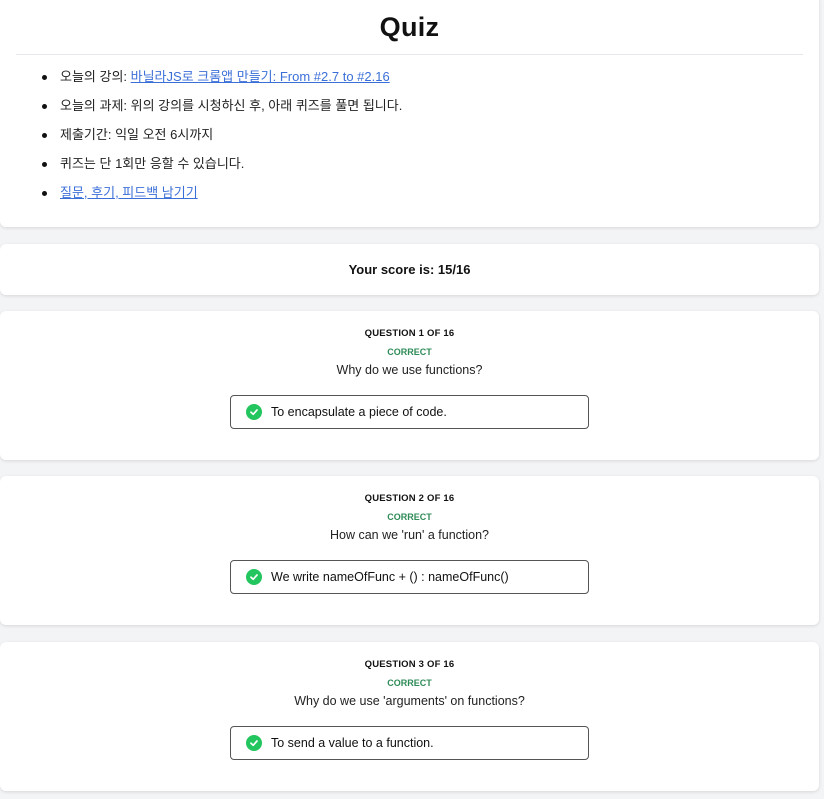 Image resolution: width=824 pixels, height=799 pixels. Describe the element at coordinates (409, 27) in the screenshot. I see `page-title: Quiz` at that location.